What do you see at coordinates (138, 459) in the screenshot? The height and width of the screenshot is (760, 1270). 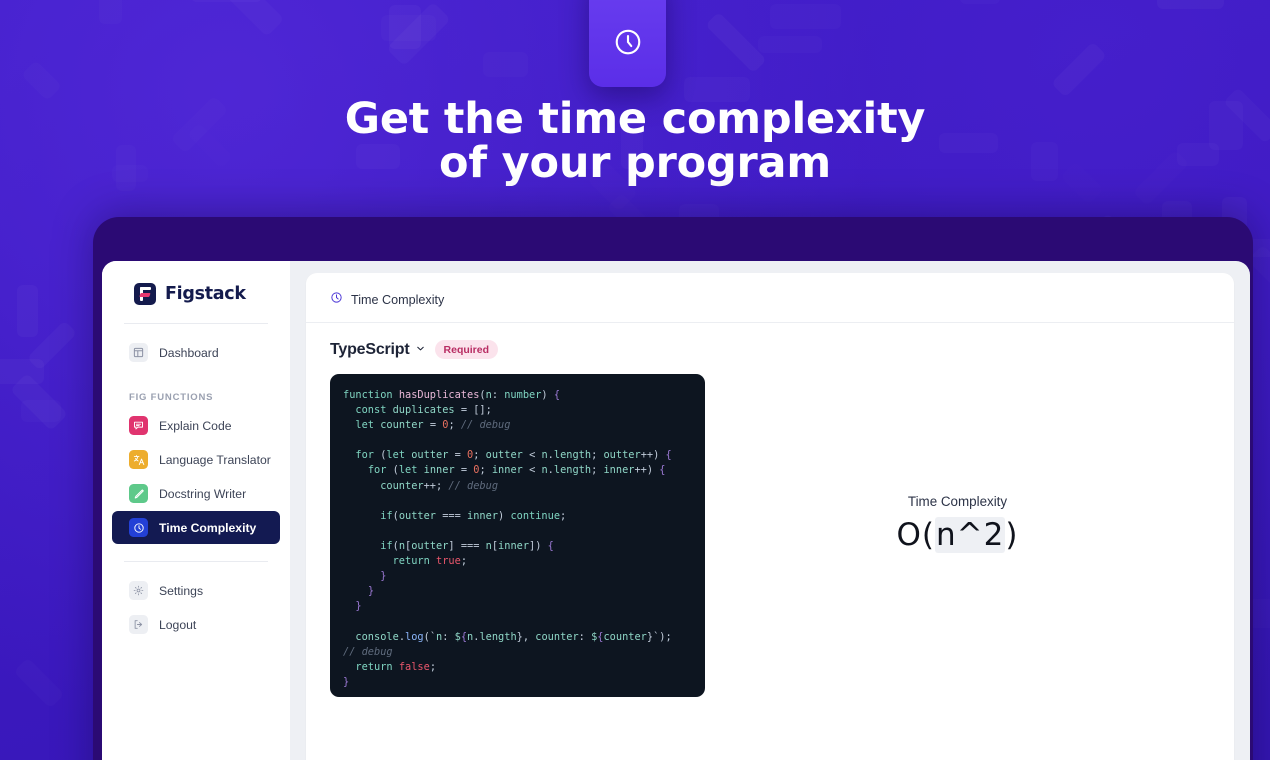 I see `translate-icon` at bounding box center [138, 459].